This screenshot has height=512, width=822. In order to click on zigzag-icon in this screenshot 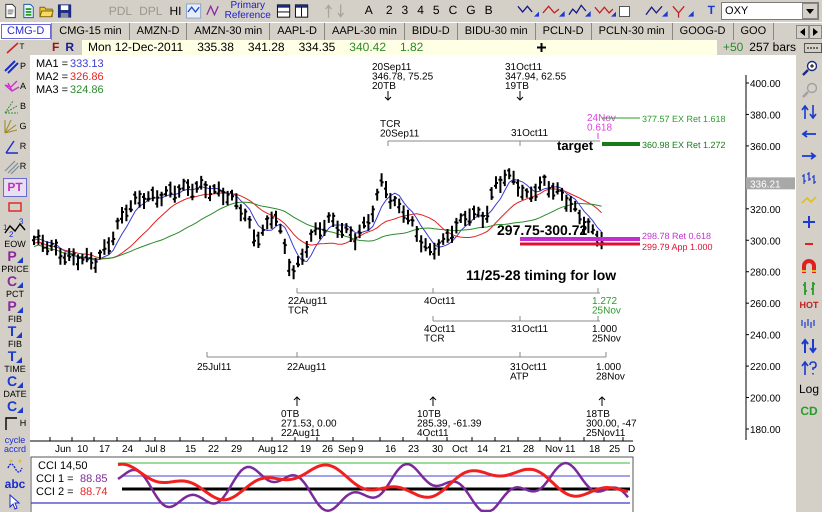, I will do `click(212, 11)`.